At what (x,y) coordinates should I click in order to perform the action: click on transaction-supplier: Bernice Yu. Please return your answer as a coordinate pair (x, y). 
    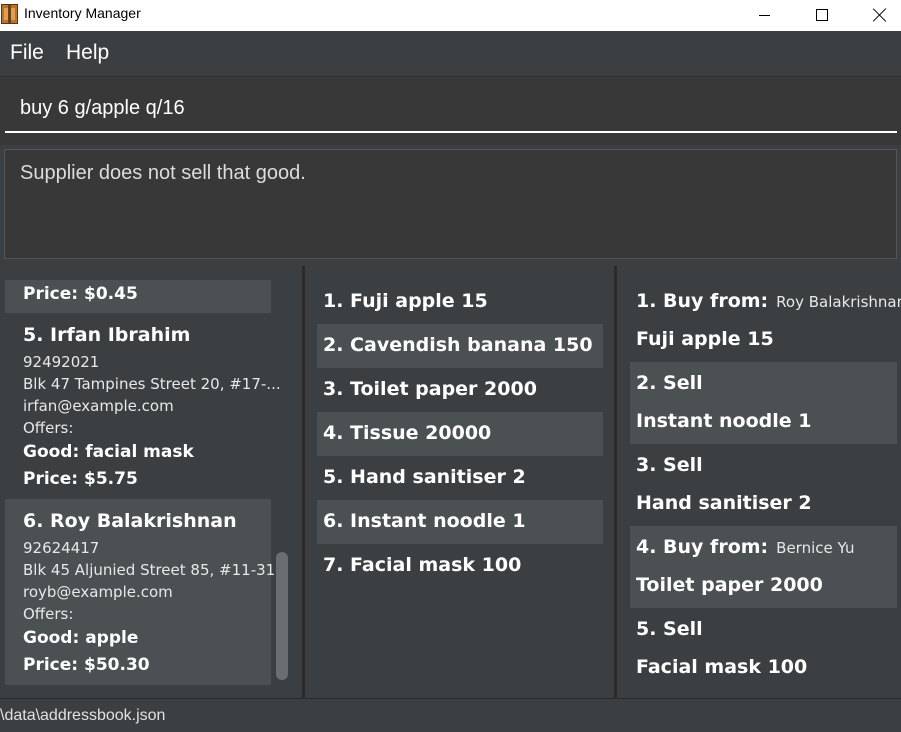
    Looking at the image, I should click on (815, 548).